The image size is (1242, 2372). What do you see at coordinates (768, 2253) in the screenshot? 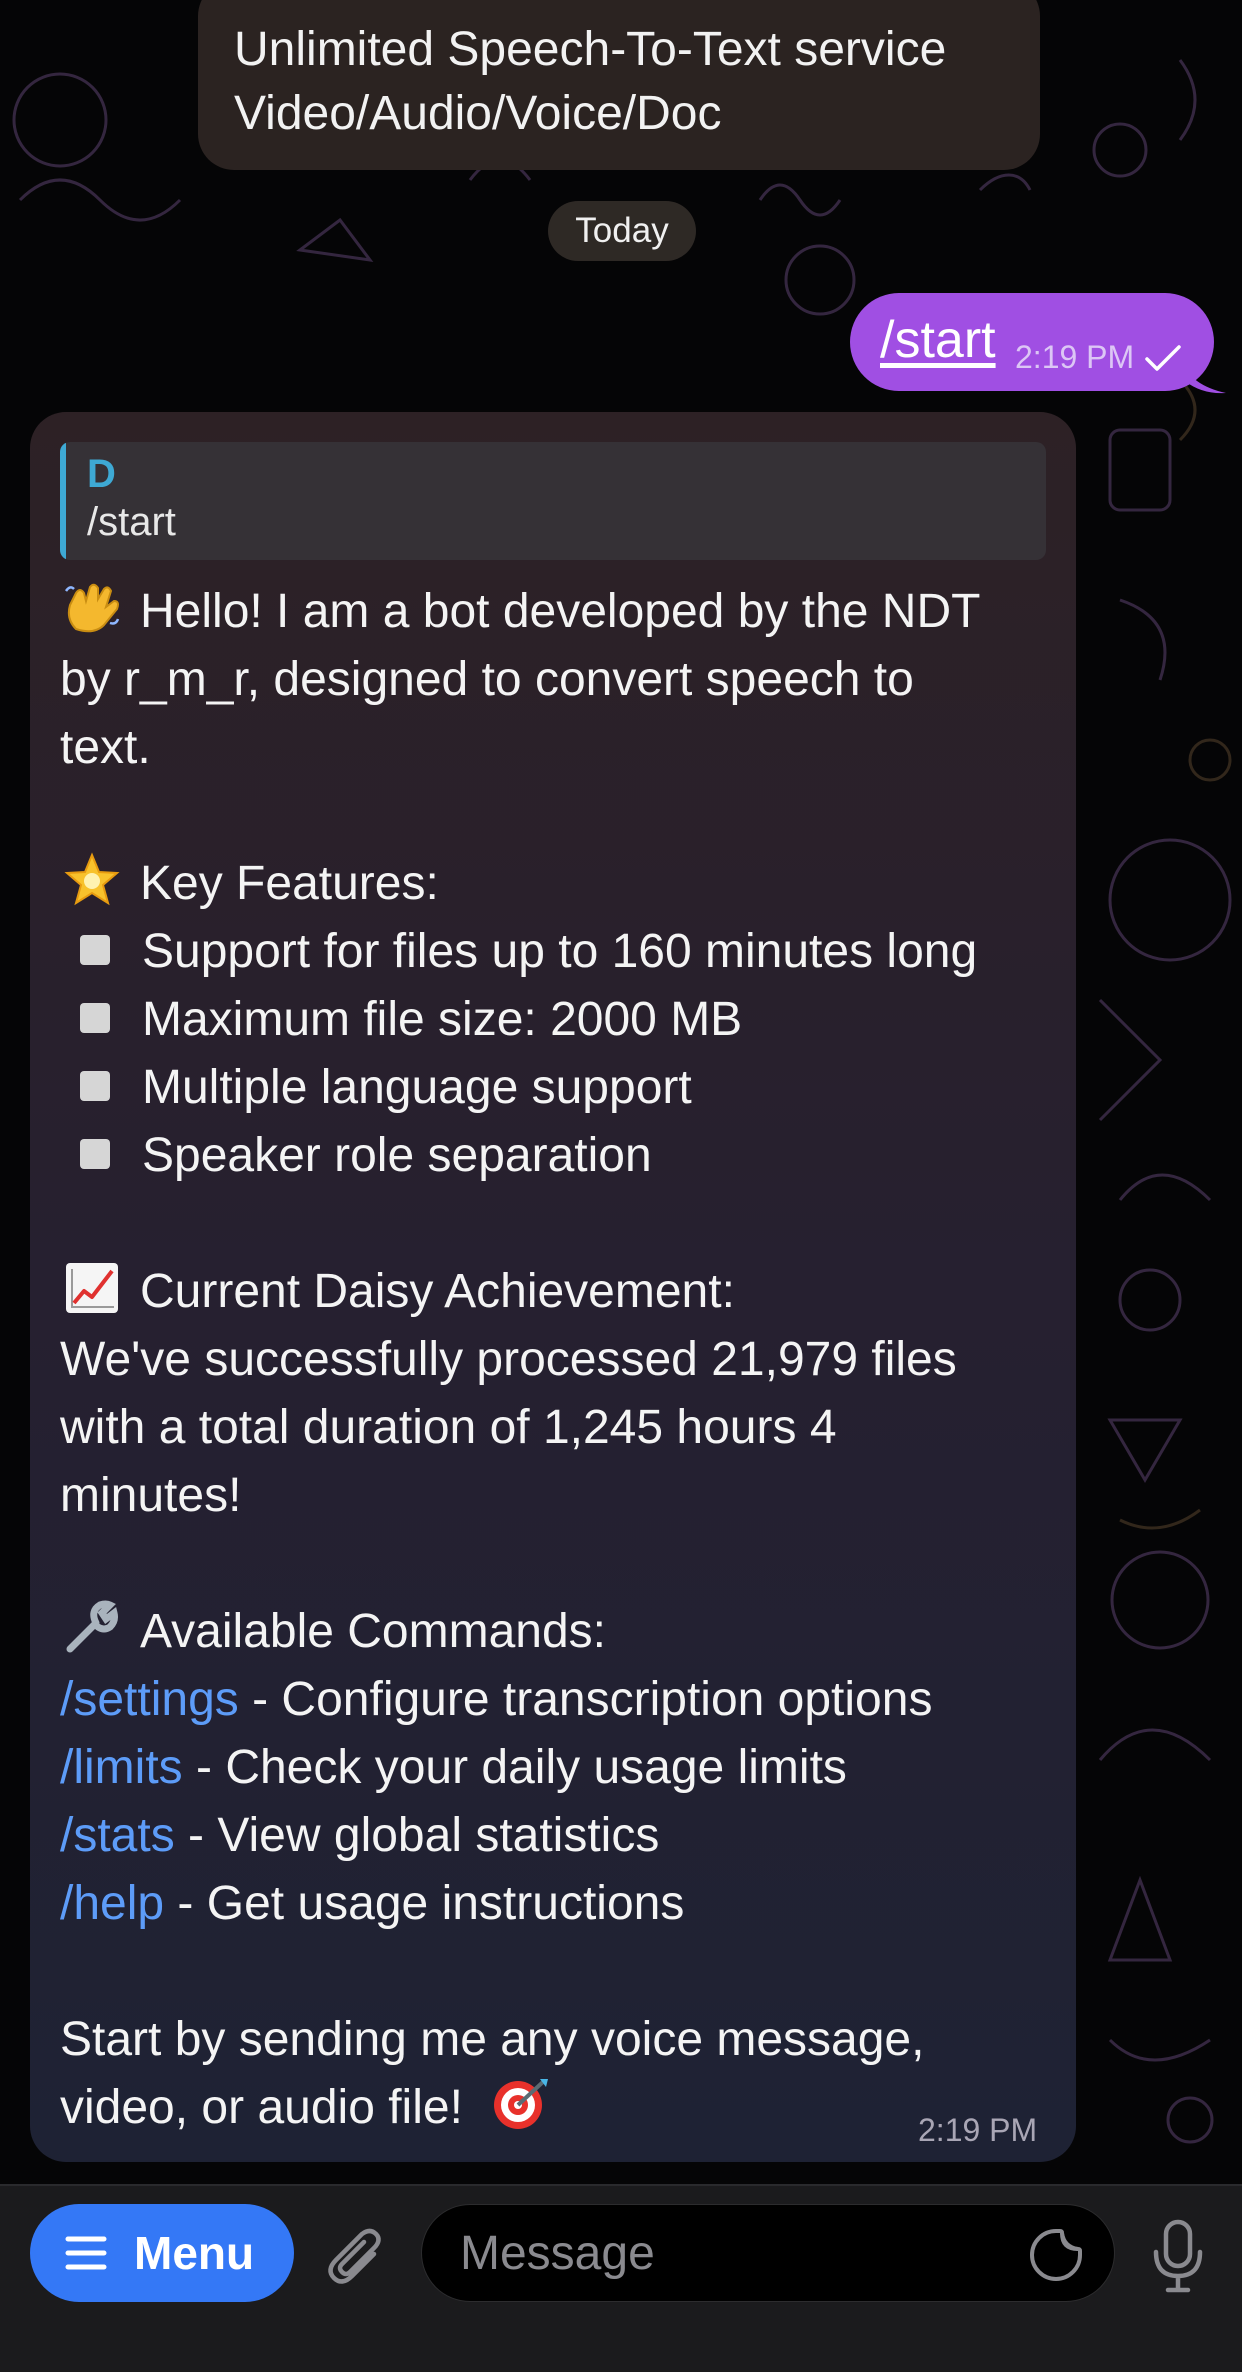
I see `message-input: Message` at bounding box center [768, 2253].